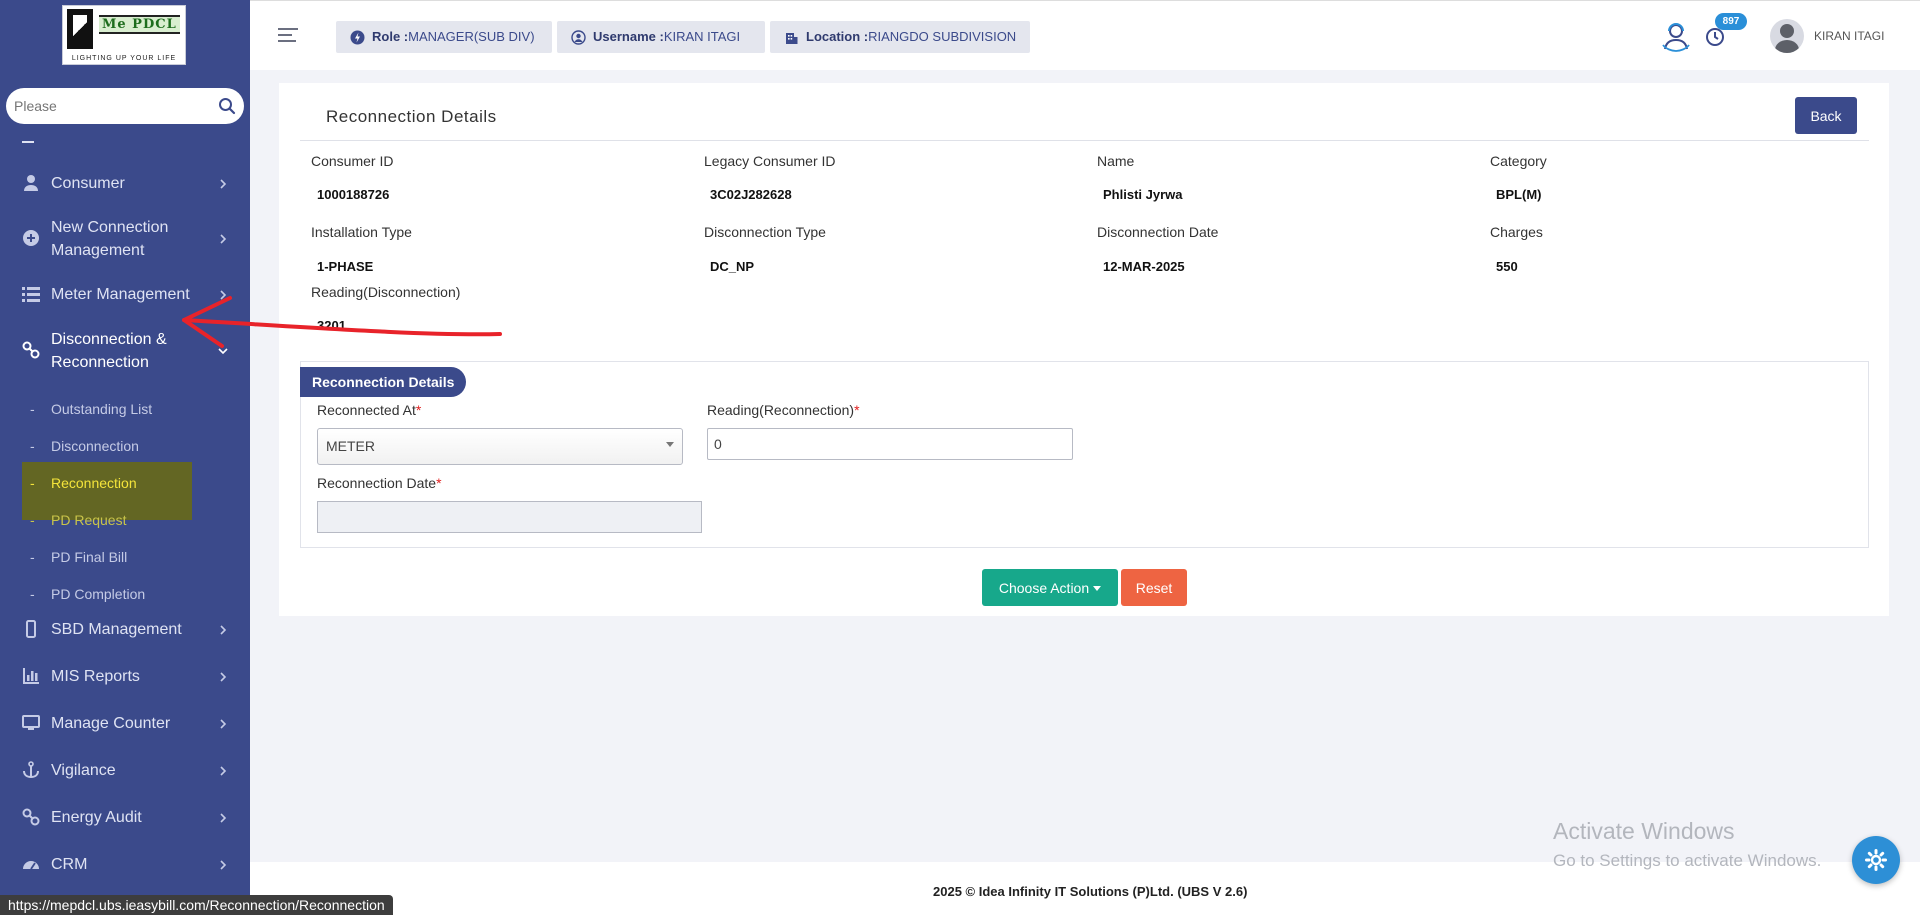 This screenshot has width=1920, height=915. Describe the element at coordinates (1731, 21) in the screenshot. I see `notification-badge: 897` at that location.